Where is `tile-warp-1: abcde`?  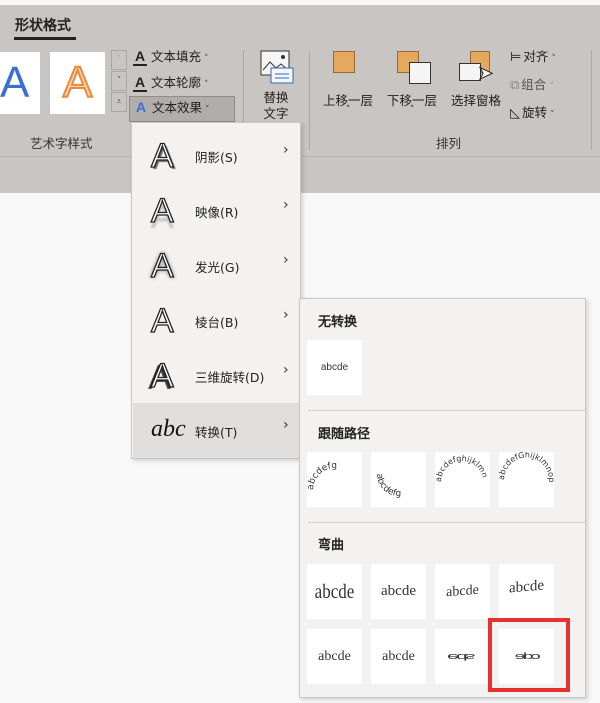
tile-warp-1: abcde is located at coordinates (334, 591).